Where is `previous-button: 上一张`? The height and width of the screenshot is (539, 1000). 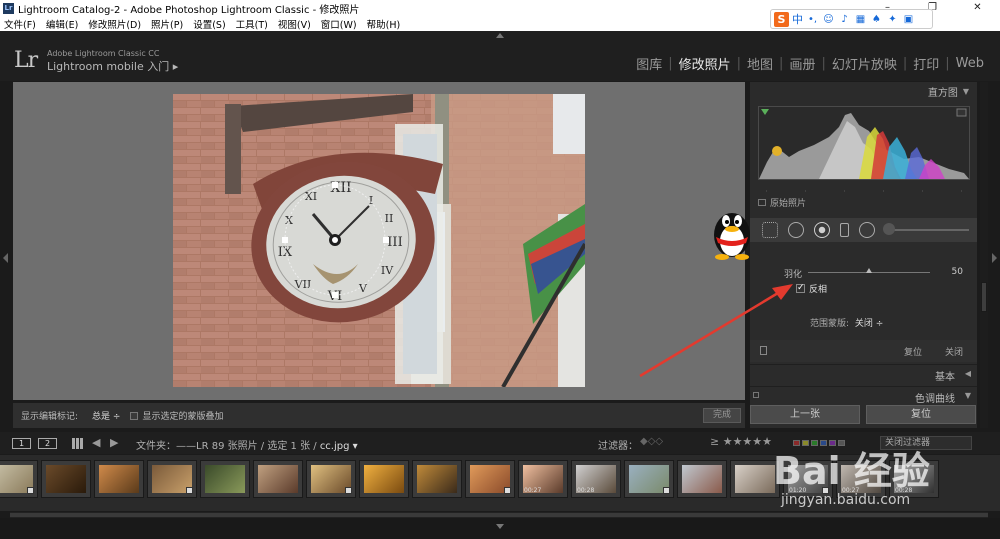
previous-button: 上一张 is located at coordinates (805, 414).